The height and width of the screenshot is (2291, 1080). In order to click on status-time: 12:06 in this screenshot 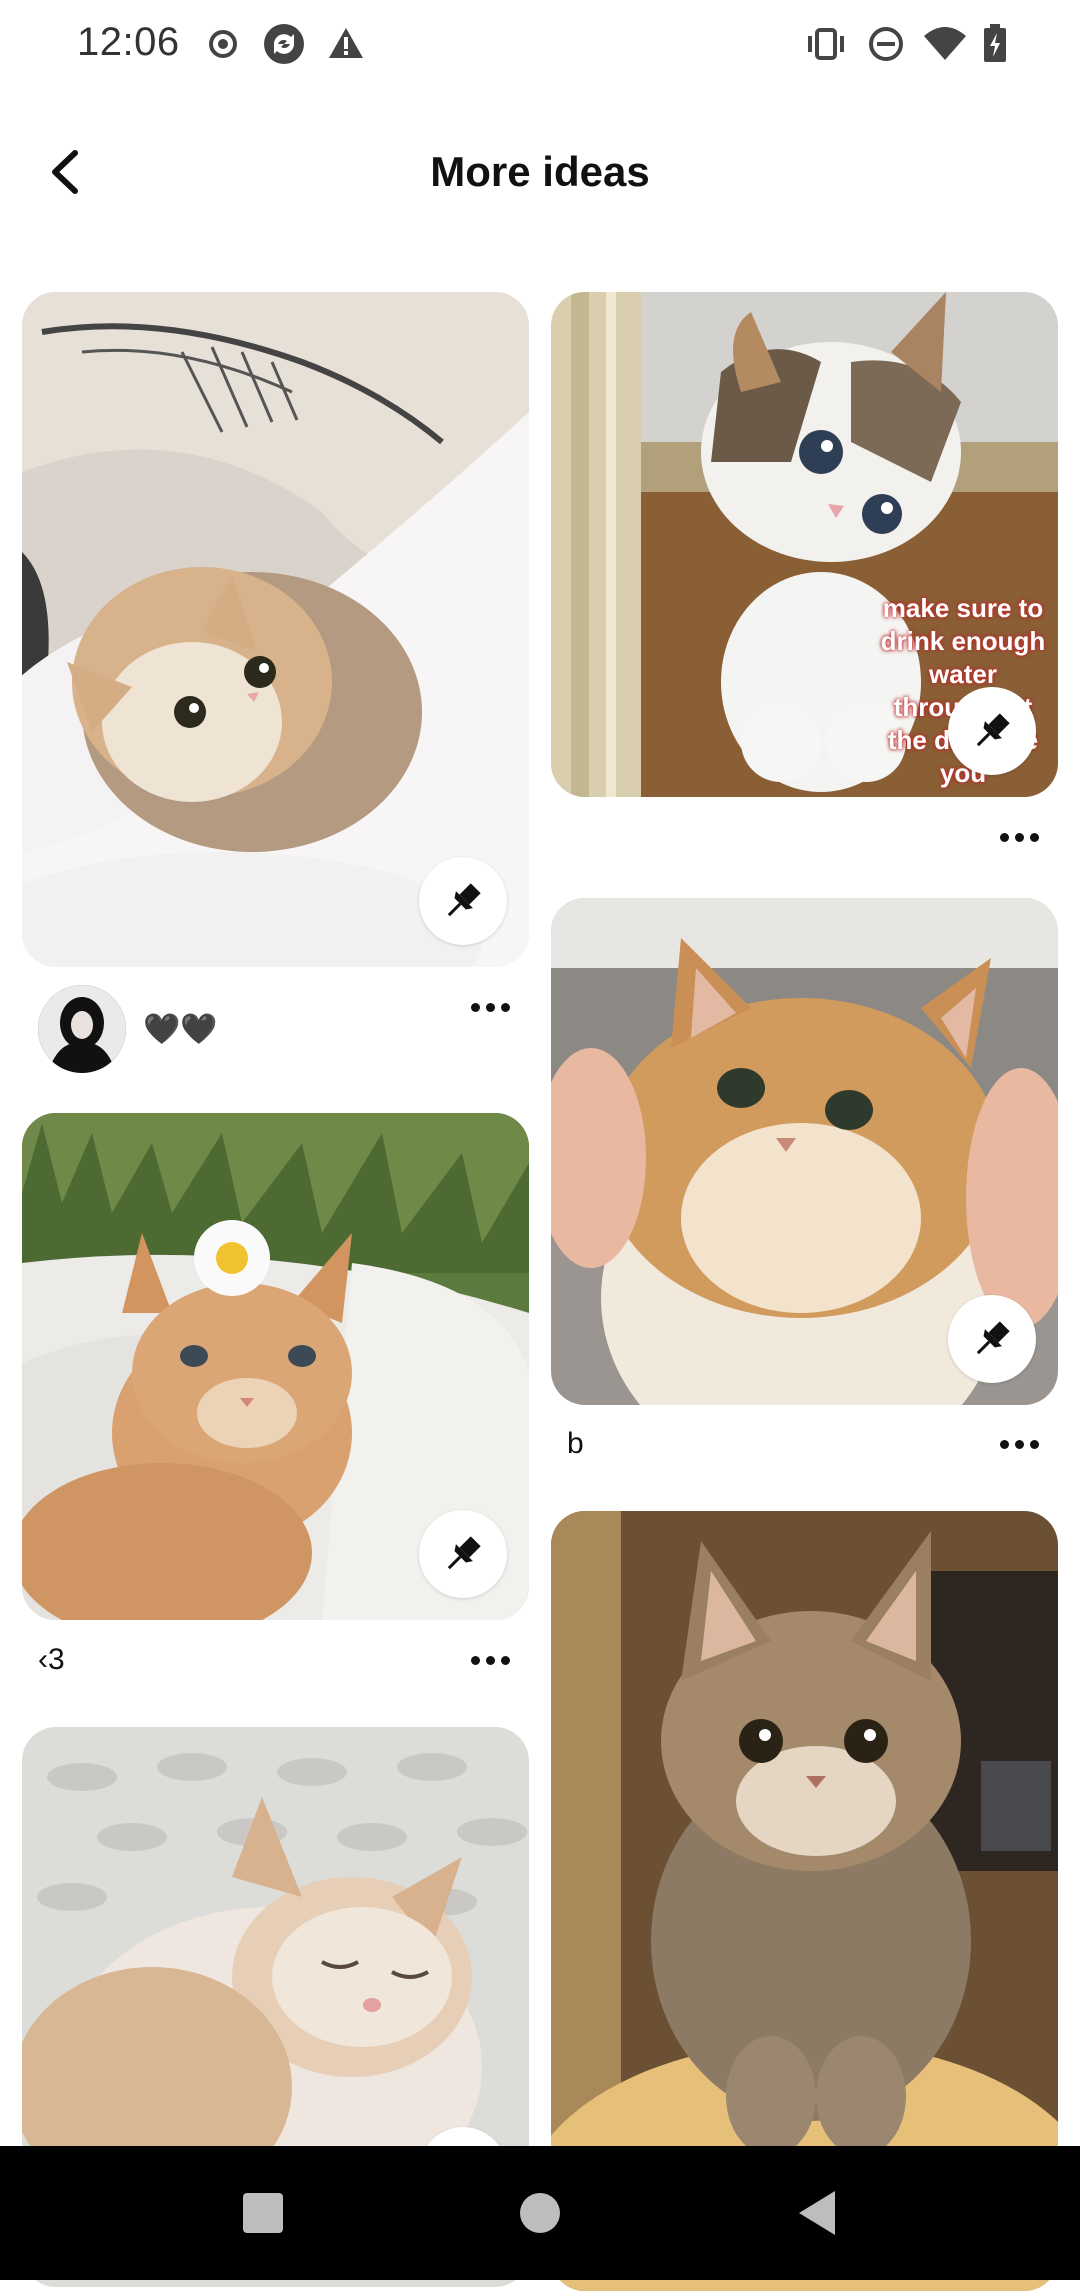, I will do `click(128, 42)`.